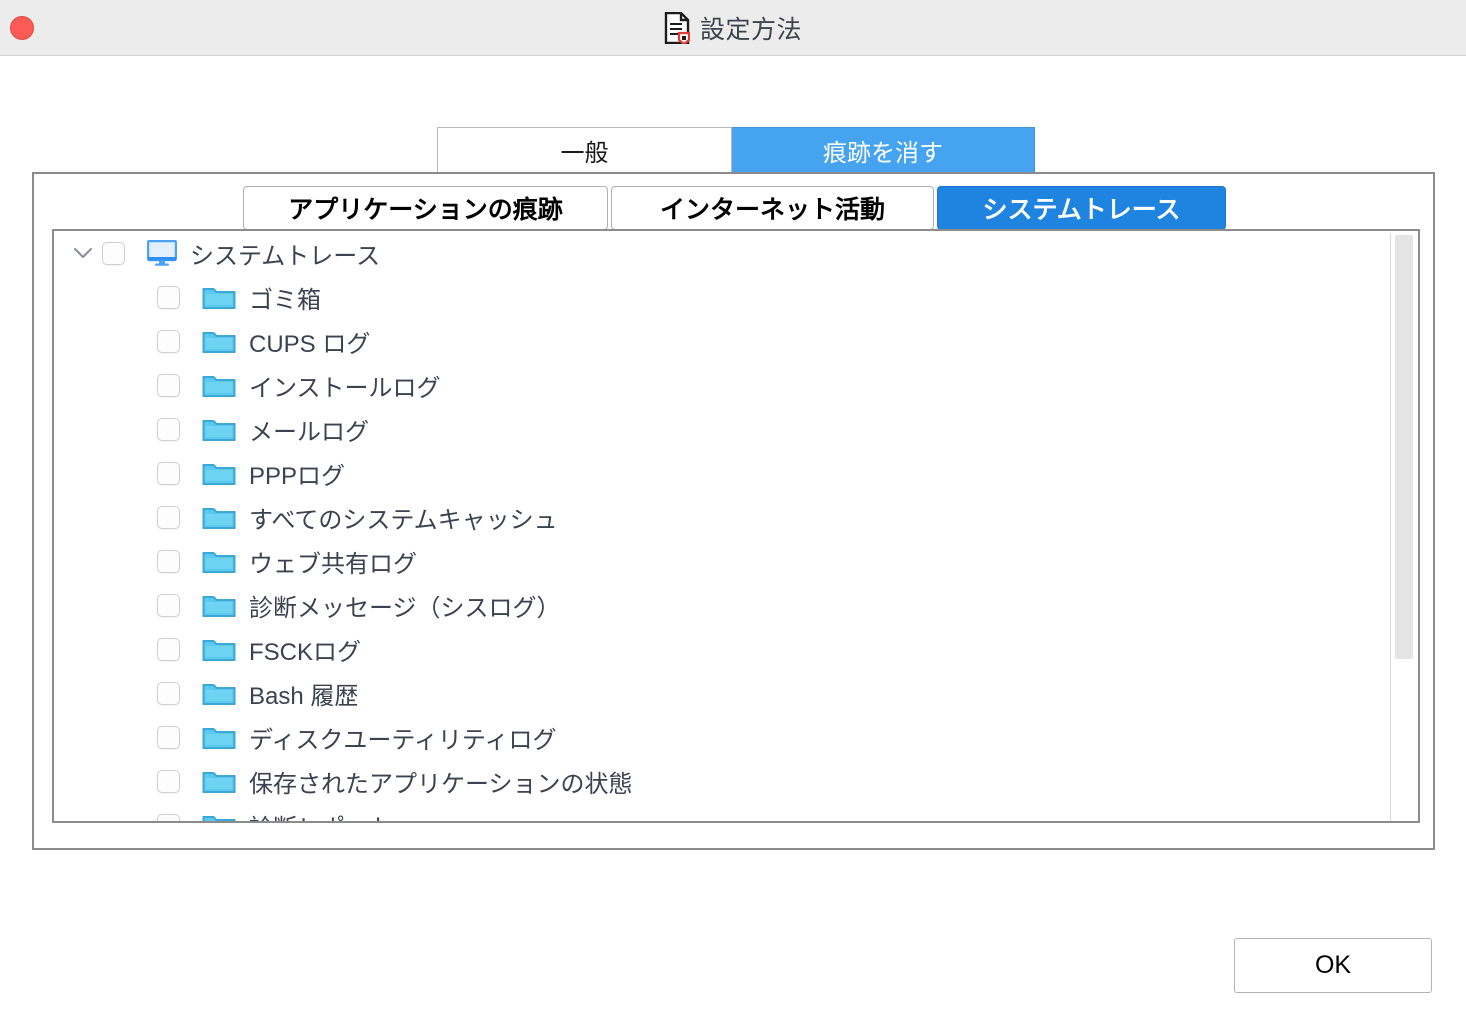 The image size is (1466, 1030). I want to click on tree-item-row: ウェブ共有ログ, so click(723, 561).